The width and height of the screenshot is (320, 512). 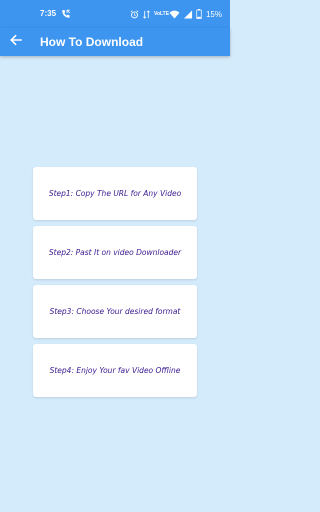 I want to click on step-text: Step3: Choose Your desired format, so click(x=115, y=311).